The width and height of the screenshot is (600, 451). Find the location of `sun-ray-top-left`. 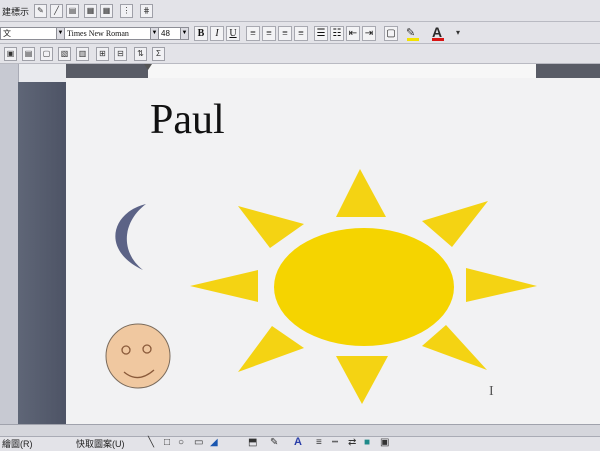

sun-ray-top-left is located at coordinates (271, 227).